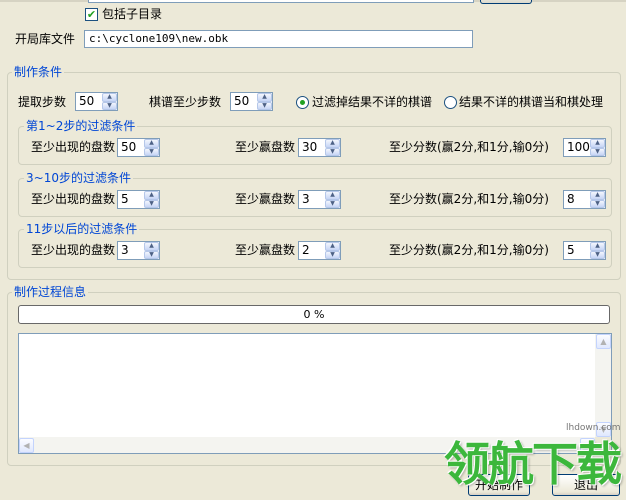  Describe the element at coordinates (578, 147) in the screenshot. I see `score-value: 100` at that location.